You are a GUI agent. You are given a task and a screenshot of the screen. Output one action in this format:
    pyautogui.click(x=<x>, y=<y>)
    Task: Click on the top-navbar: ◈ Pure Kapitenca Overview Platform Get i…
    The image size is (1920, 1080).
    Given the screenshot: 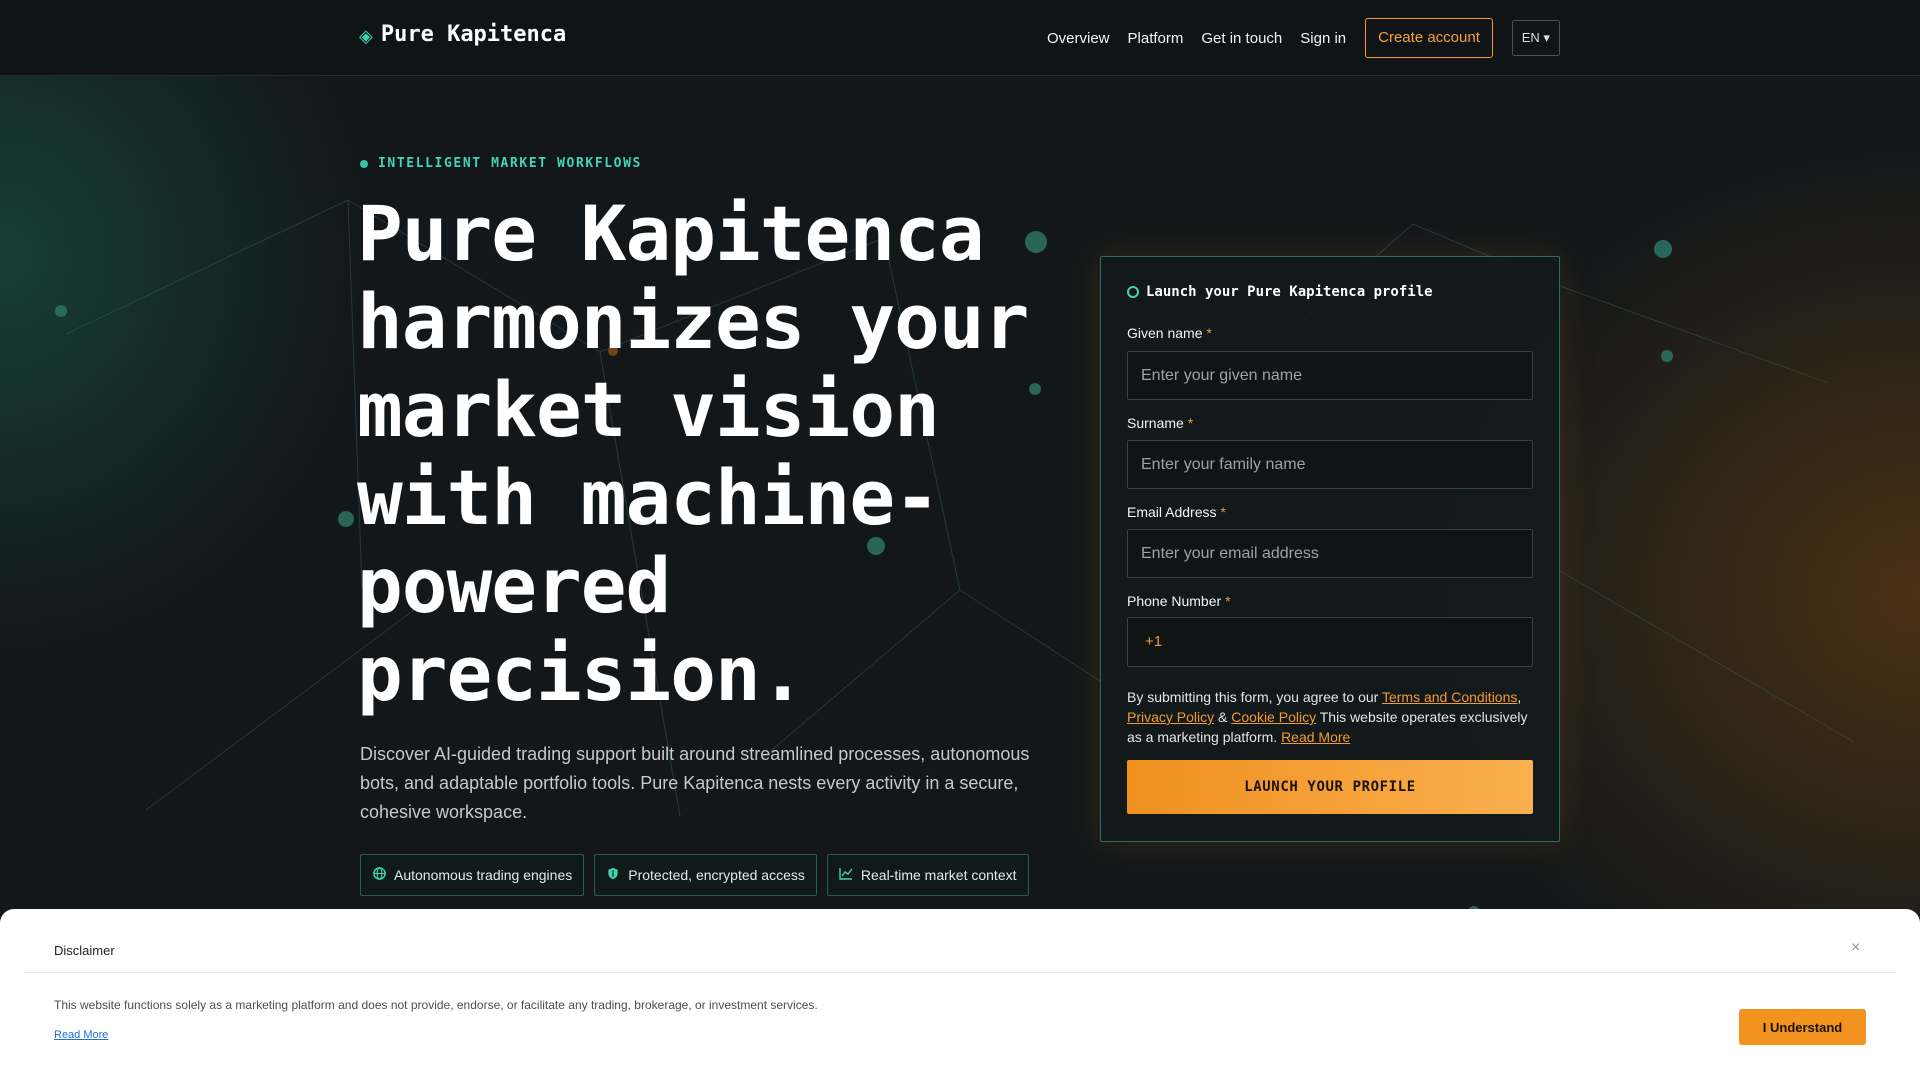 What is the action you would take?
    pyautogui.click(x=960, y=38)
    